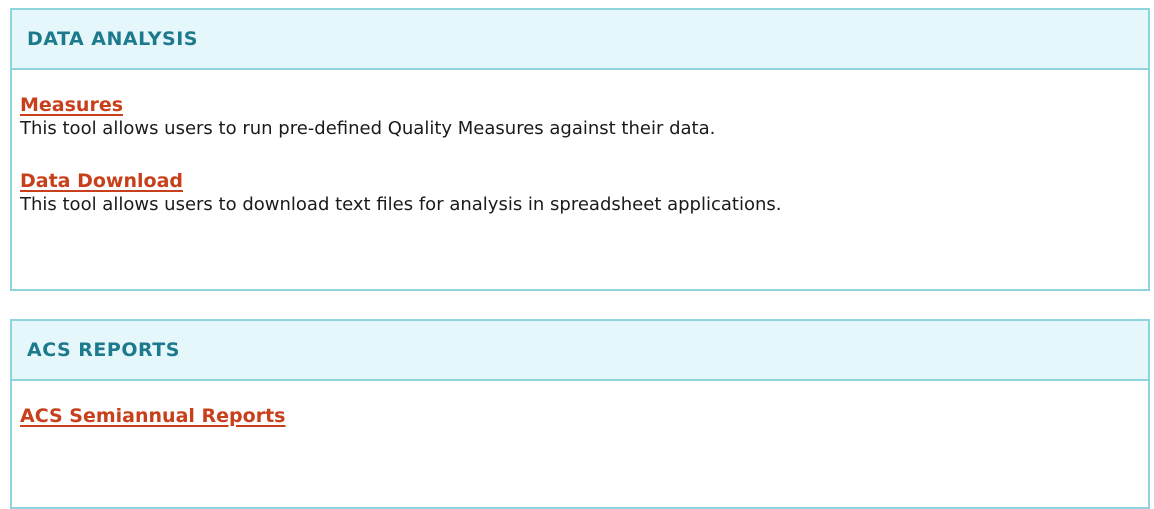  I want to click on data-download-link: Data Download, so click(101, 181).